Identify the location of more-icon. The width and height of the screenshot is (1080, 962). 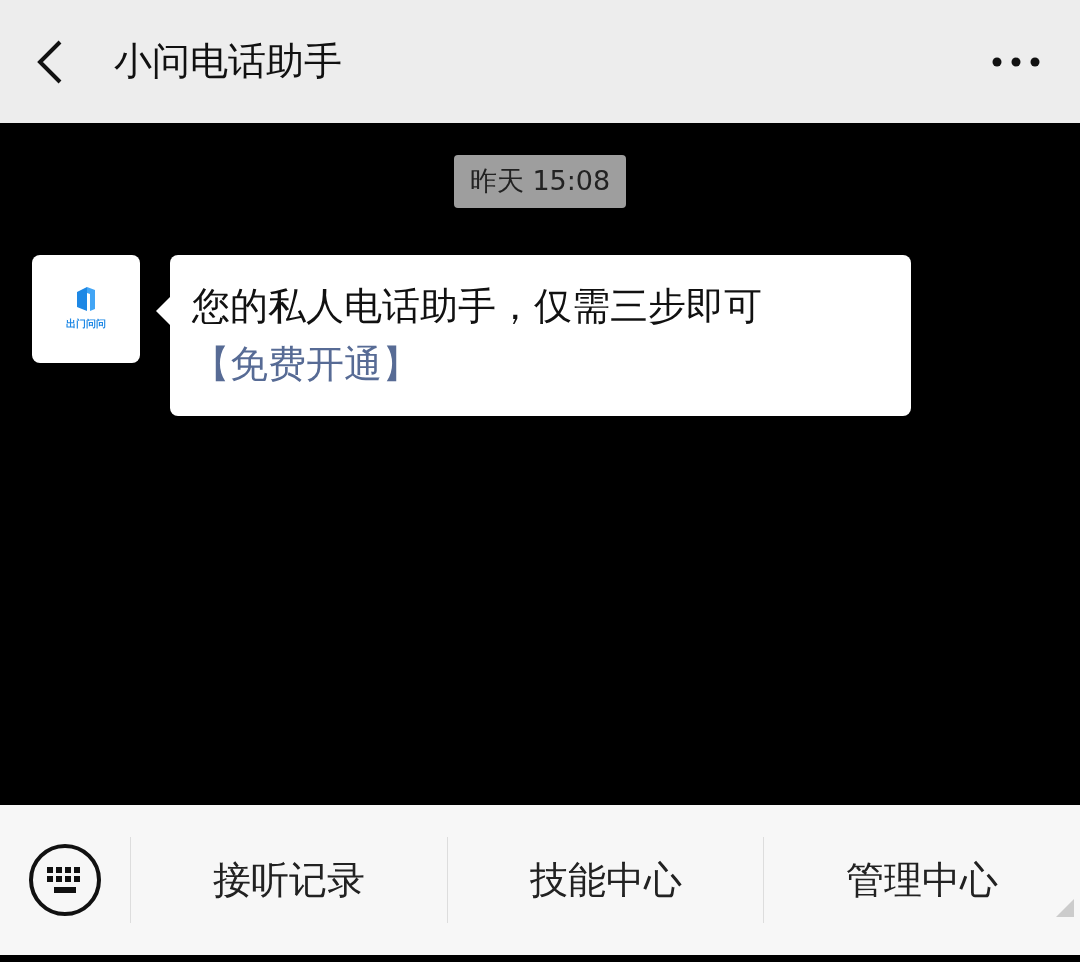
(1016, 61).